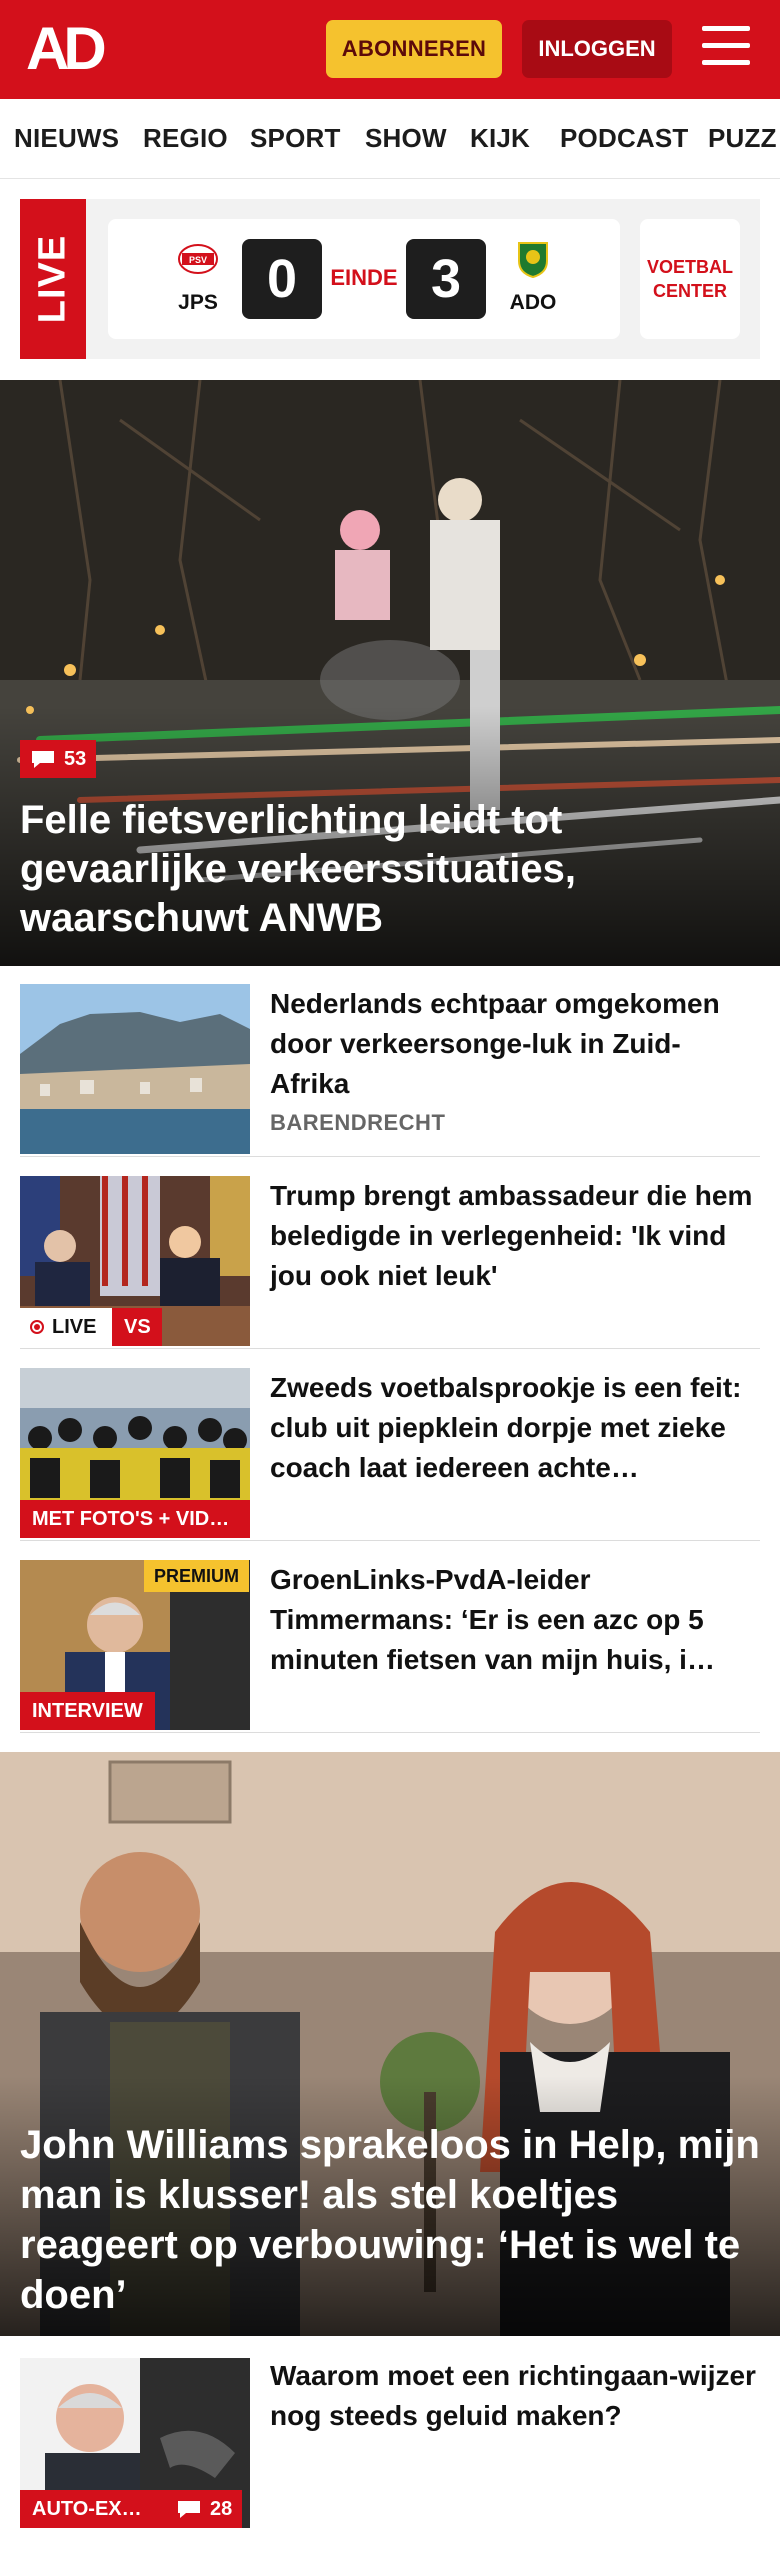 The image size is (780, 2560). I want to click on category-tag: VS, so click(137, 1327).